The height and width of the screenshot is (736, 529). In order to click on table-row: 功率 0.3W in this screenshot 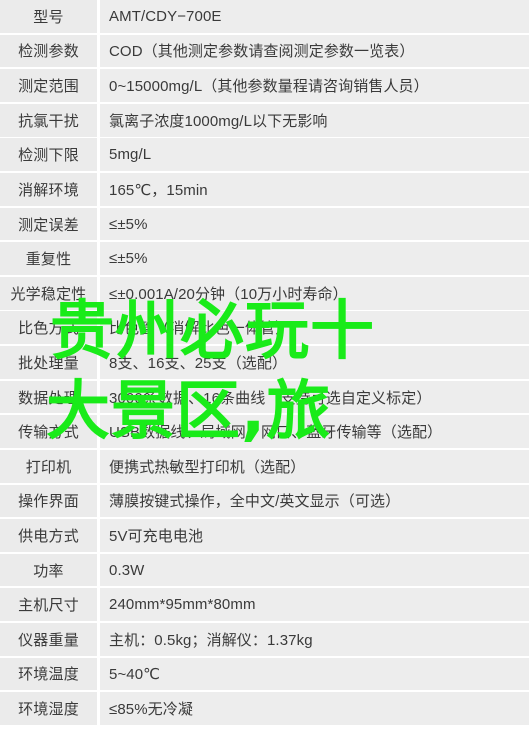, I will do `click(264, 570)`.